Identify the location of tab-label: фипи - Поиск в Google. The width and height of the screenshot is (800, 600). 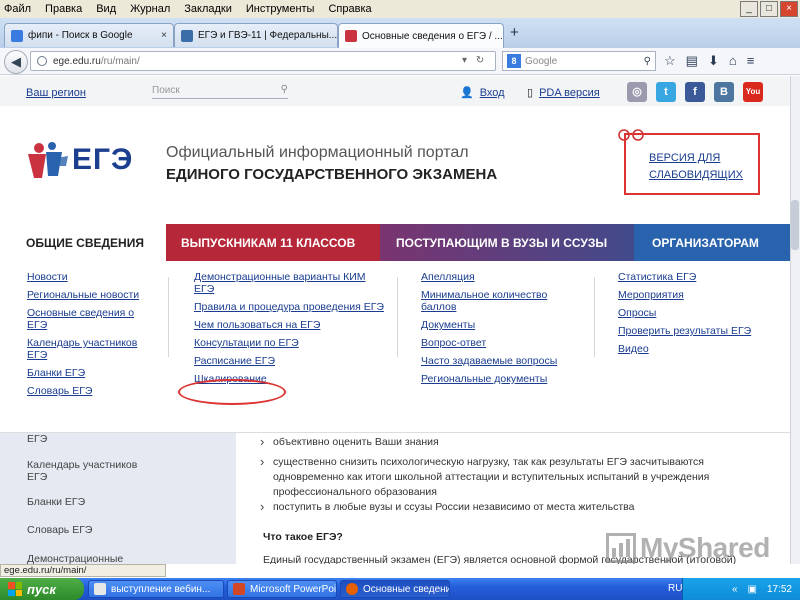
(80, 35).